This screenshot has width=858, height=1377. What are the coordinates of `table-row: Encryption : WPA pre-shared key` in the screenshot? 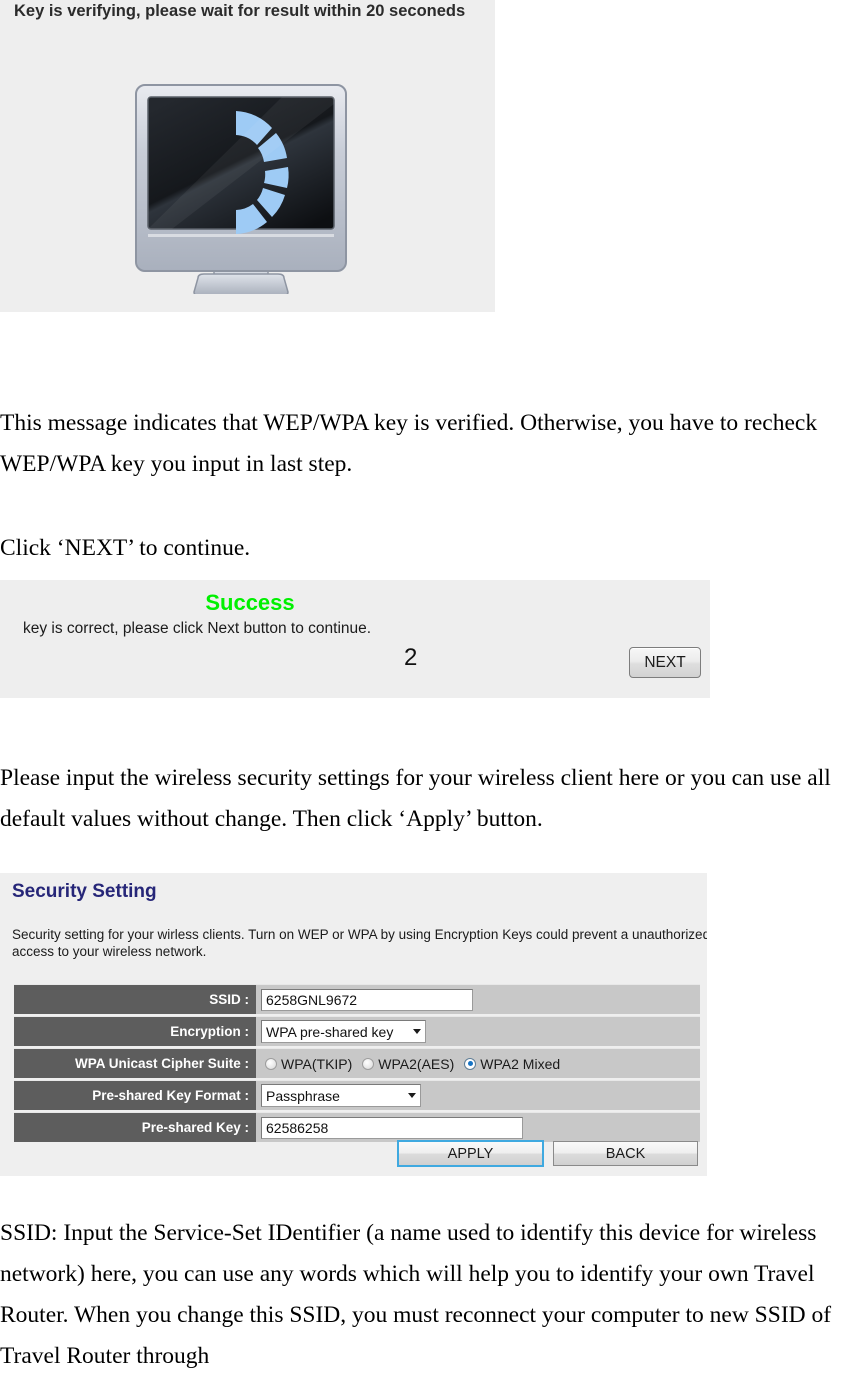 It's located at (357, 1031).